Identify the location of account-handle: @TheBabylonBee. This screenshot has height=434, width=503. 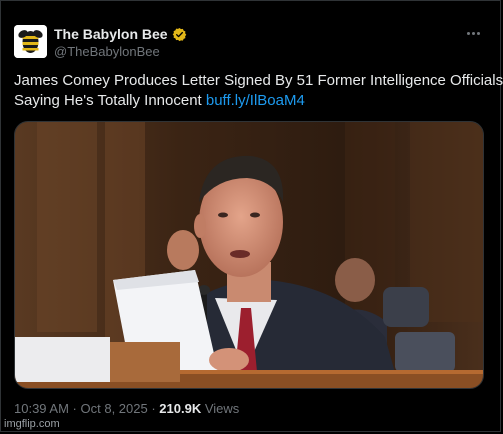
(107, 51).